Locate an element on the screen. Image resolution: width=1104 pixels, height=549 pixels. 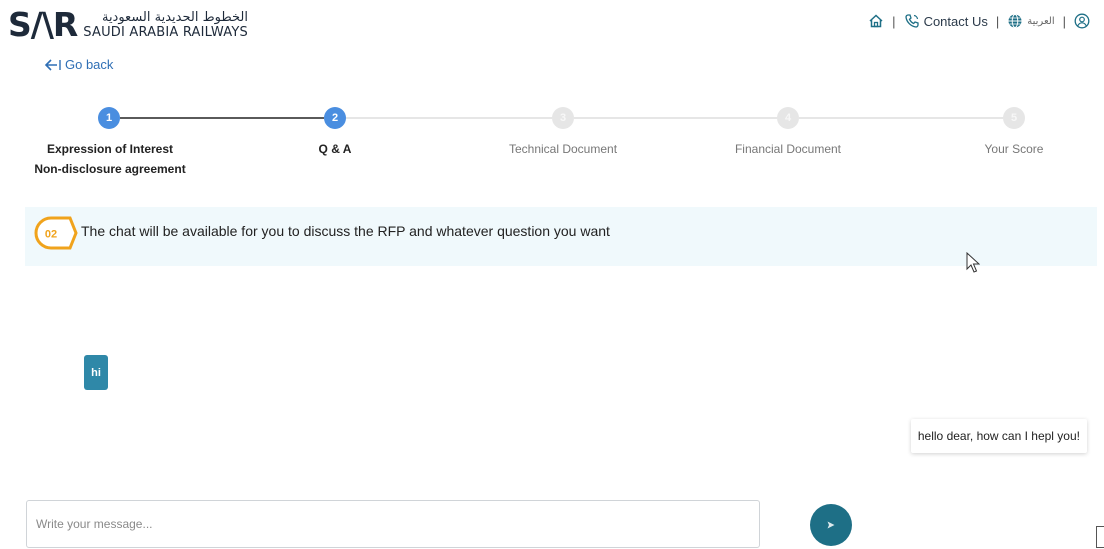
step-3-marker: 3 is located at coordinates (563, 118).